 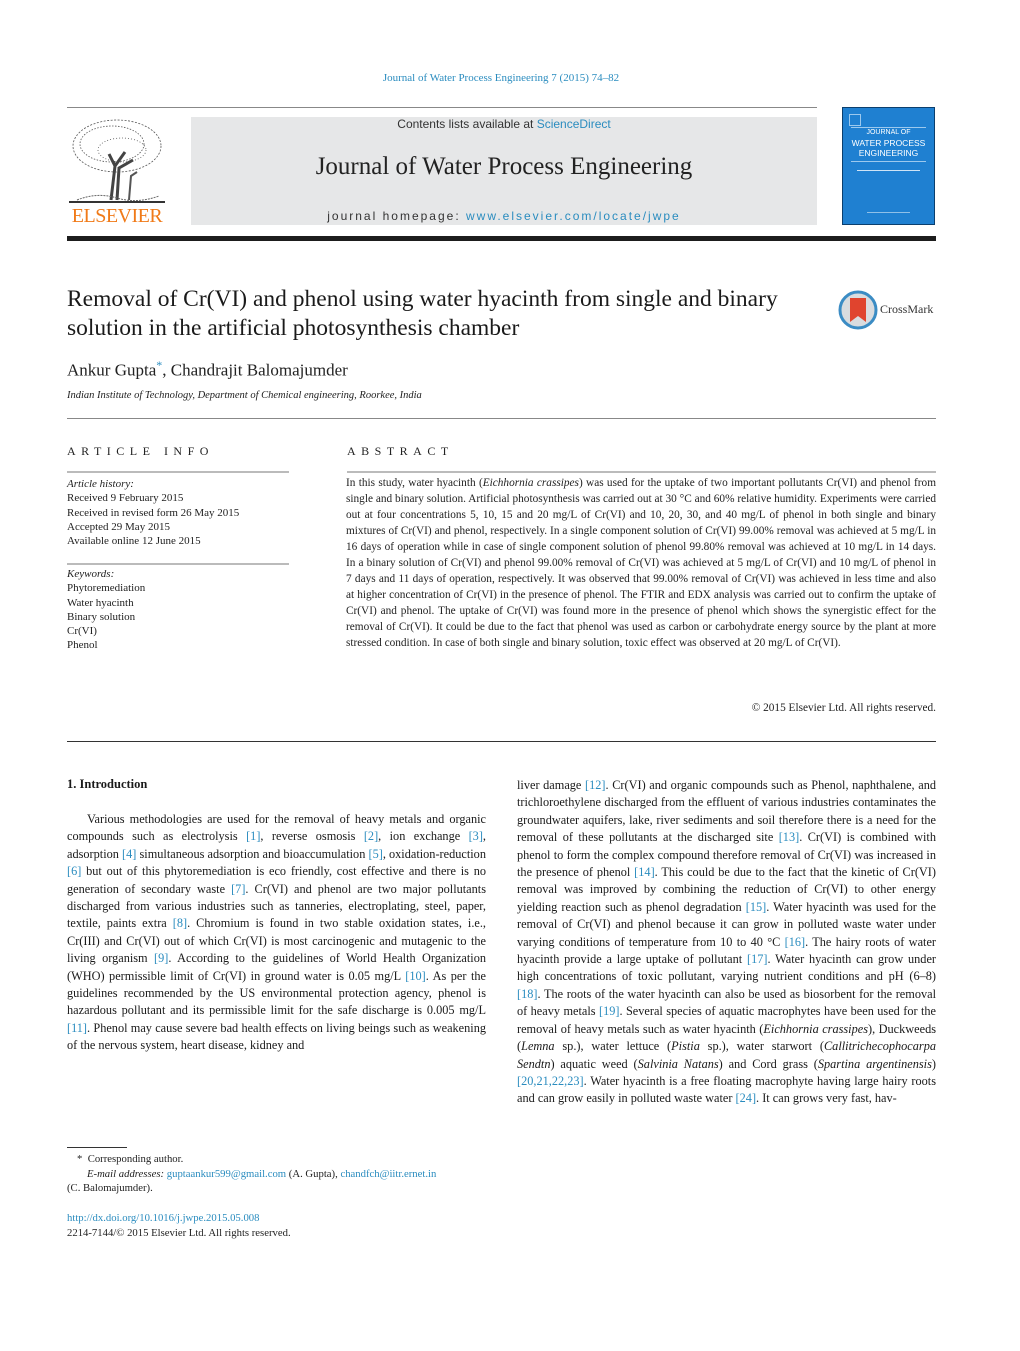 What do you see at coordinates (110, 1188) in the screenshot?
I see `email-owner: (C. Balomajumder).` at bounding box center [110, 1188].